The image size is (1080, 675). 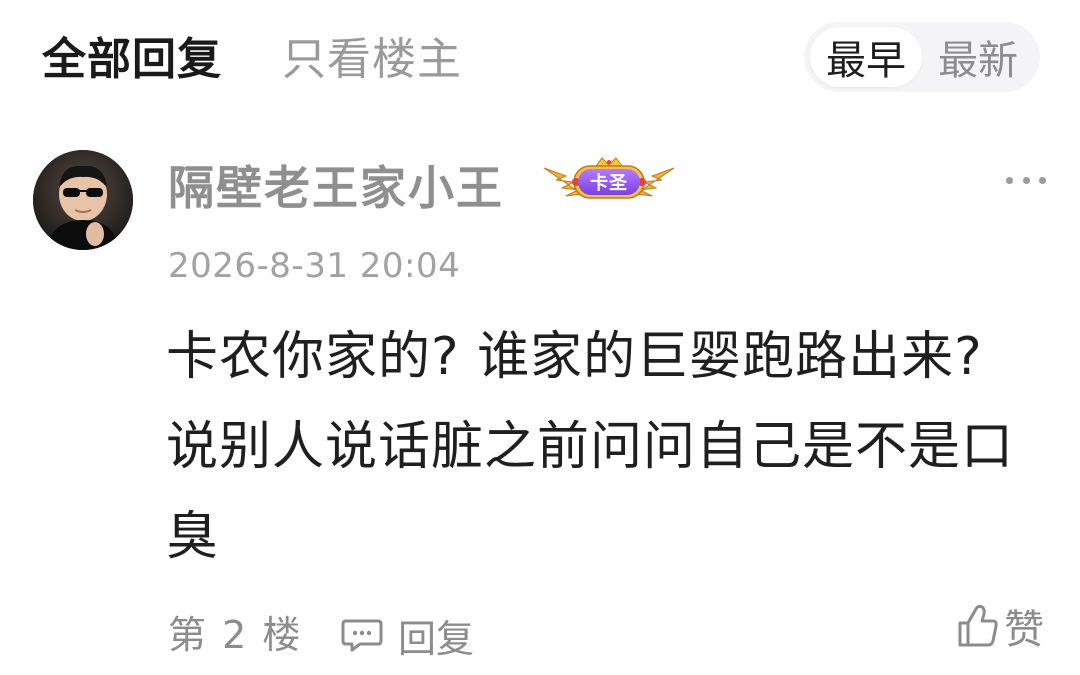 What do you see at coordinates (235, 635) in the screenshot?
I see `floor-number: 第 2 楼` at bounding box center [235, 635].